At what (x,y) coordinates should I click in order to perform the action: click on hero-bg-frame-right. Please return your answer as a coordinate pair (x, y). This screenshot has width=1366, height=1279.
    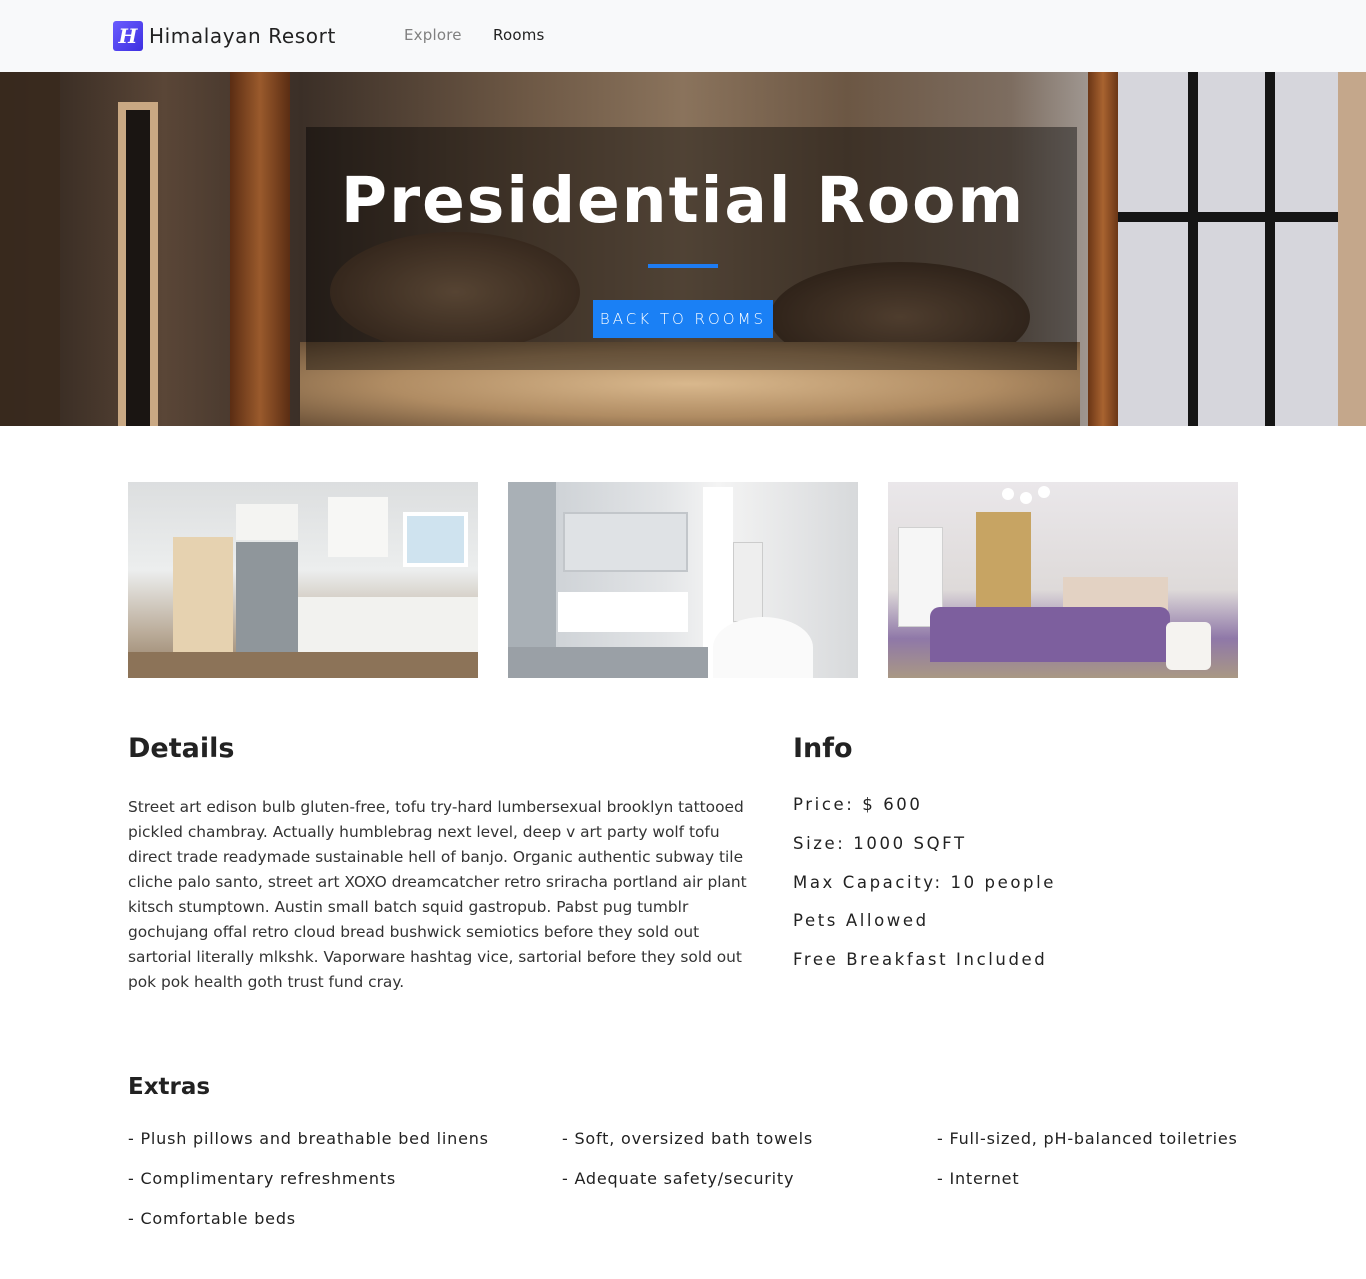
    Looking at the image, I should click on (1103, 249).